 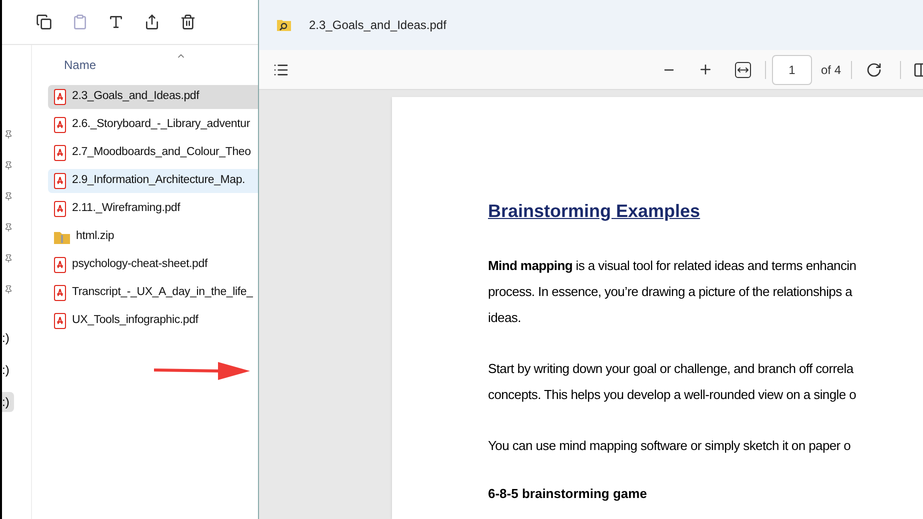 What do you see at coordinates (153, 237) in the screenshot?
I see `file-row: html.zip` at bounding box center [153, 237].